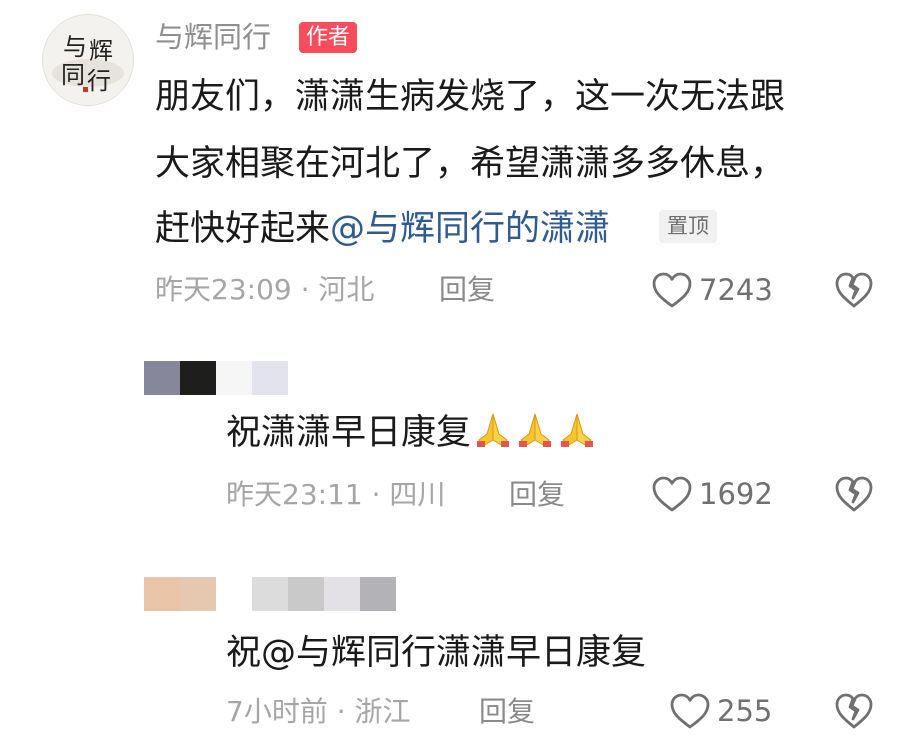  Describe the element at coordinates (470, 164) in the screenshot. I see `comment-text-line-2: 大家相聚在河北了，希望潇潇多多休息，` at that location.